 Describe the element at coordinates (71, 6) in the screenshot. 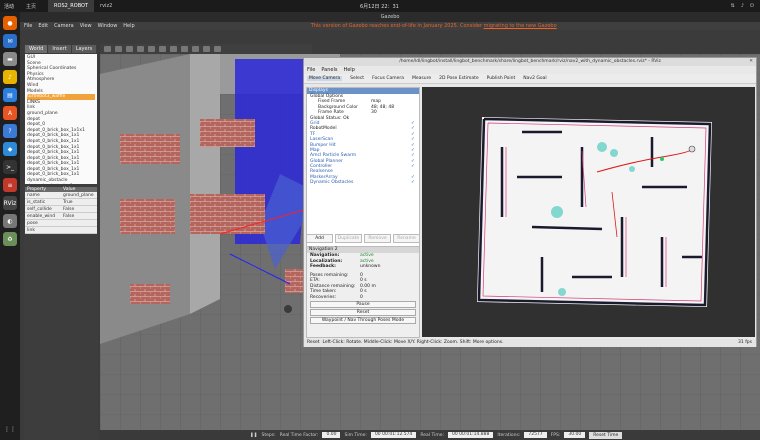

I see `tab-ros2-robot: ROS2_ROBOT` at that location.